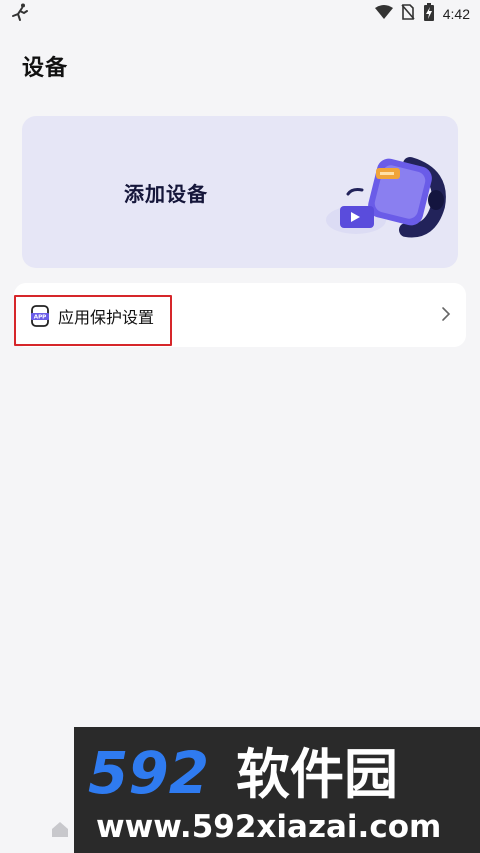 The image size is (480, 853). I want to click on smartwatch-illustration, so click(386, 197).